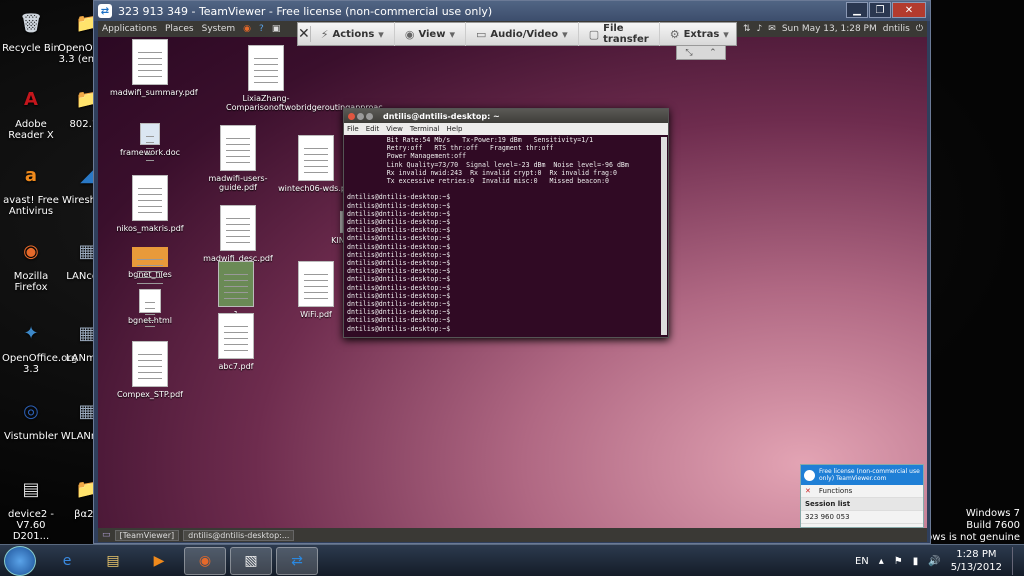 The height and width of the screenshot is (576, 1024). Describe the element at coordinates (394, 129) in the screenshot. I see `terminal-menu-view: View` at that location.